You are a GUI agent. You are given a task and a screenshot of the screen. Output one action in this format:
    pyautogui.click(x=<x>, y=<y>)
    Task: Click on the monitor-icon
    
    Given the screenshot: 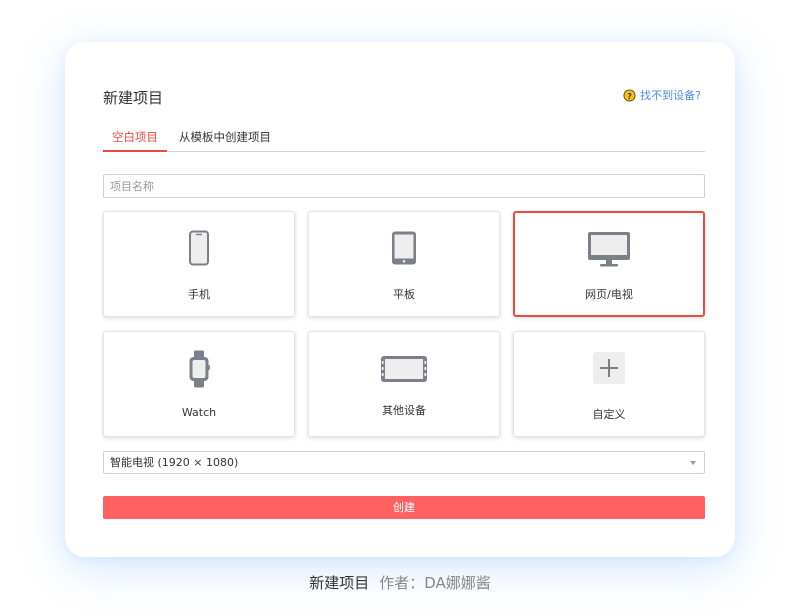 What is the action you would take?
    pyautogui.click(x=609, y=249)
    